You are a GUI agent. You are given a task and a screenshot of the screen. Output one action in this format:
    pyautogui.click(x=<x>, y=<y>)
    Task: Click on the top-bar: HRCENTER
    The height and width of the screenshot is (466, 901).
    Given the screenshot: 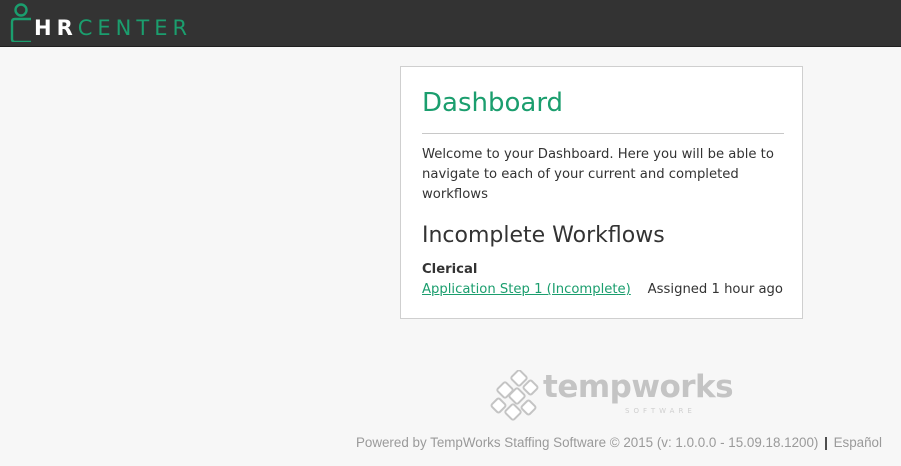 What is the action you would take?
    pyautogui.click(x=450, y=23)
    